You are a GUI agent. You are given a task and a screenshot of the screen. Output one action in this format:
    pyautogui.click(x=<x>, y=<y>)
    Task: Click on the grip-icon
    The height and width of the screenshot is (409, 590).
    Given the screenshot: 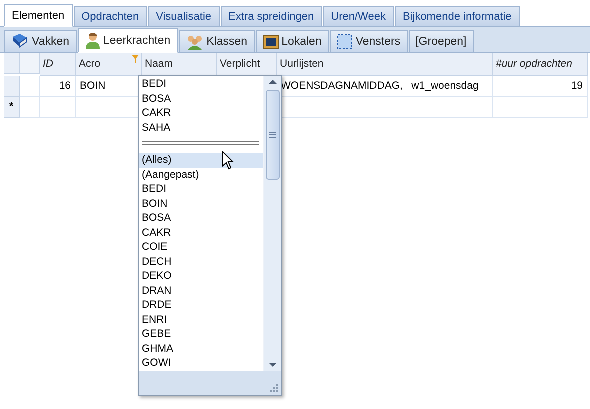 What is the action you would take?
    pyautogui.click(x=272, y=135)
    